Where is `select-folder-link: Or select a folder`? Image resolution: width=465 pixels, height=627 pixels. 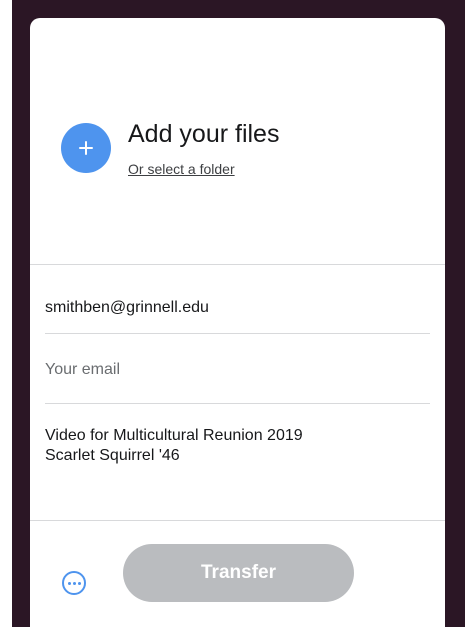
select-folder-link: Or select a folder is located at coordinates (181, 169).